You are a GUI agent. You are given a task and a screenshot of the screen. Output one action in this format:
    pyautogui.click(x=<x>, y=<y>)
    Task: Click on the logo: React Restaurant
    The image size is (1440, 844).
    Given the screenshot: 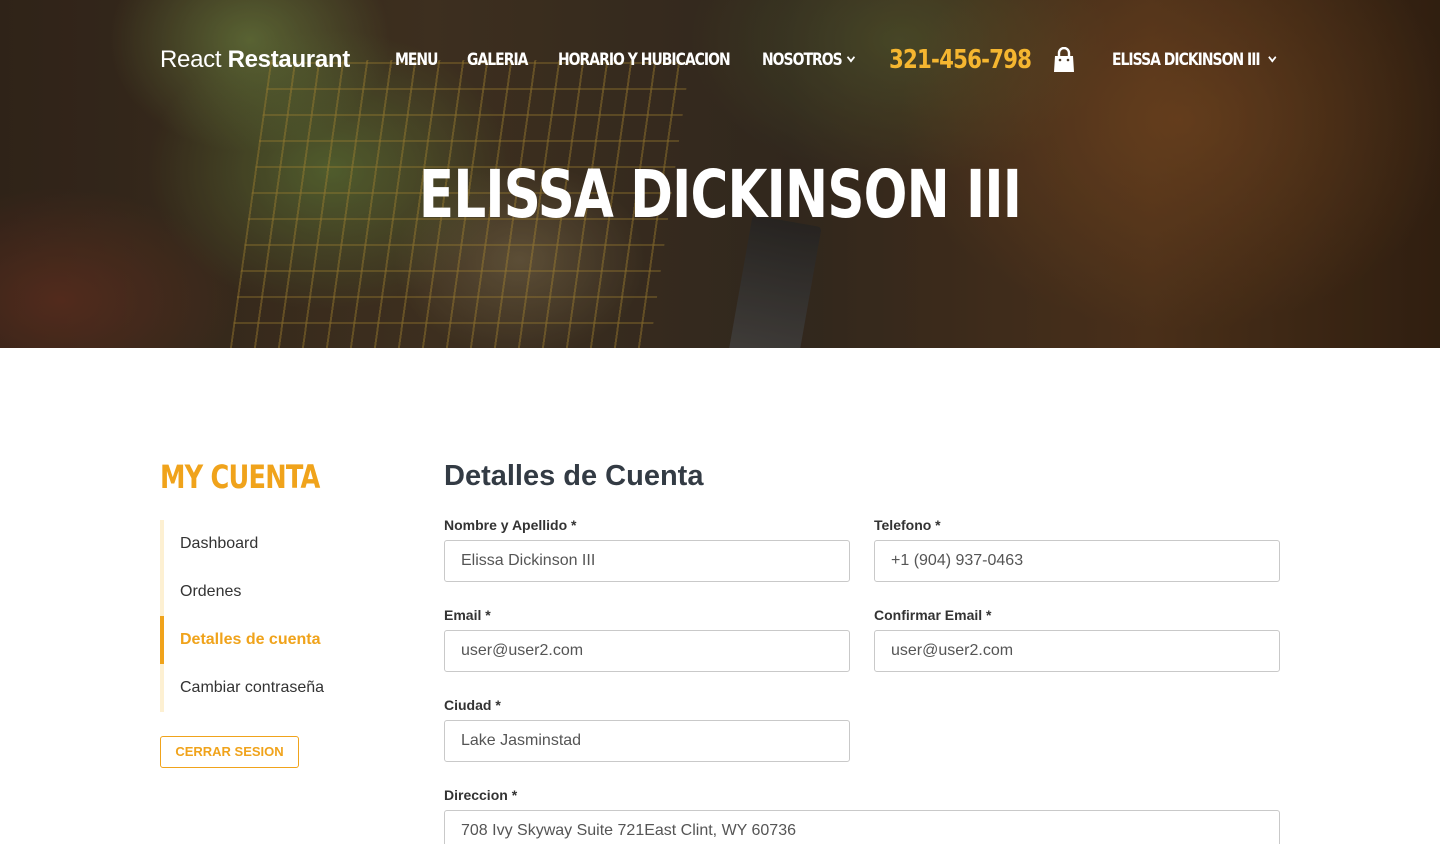 What is the action you would take?
    pyautogui.click(x=255, y=60)
    